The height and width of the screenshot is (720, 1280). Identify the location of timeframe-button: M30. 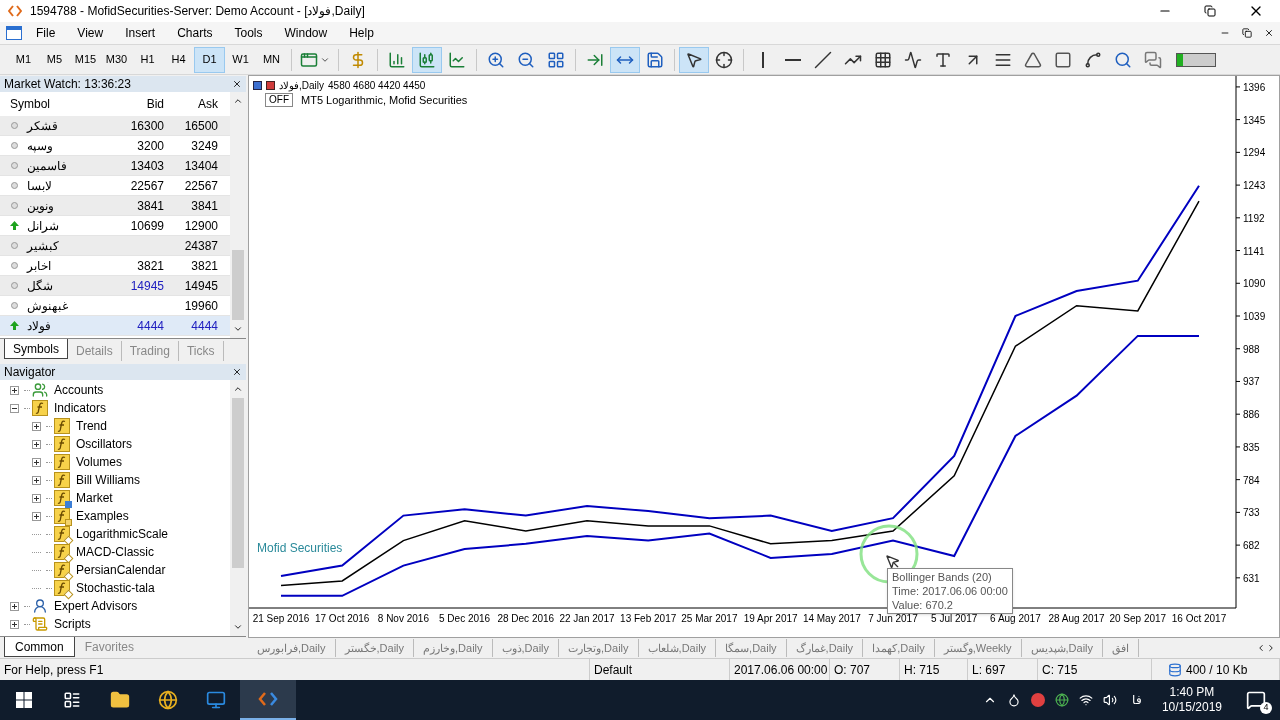
(116, 59).